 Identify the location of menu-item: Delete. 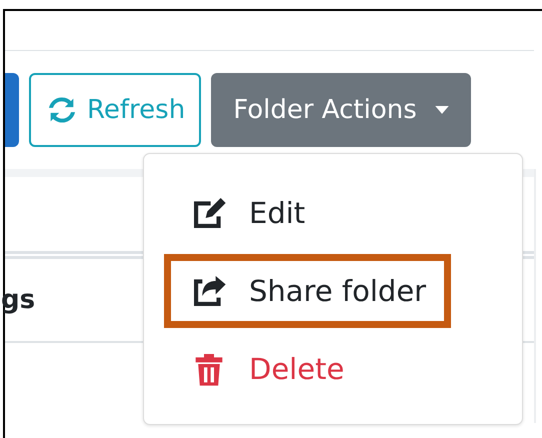
(267, 369).